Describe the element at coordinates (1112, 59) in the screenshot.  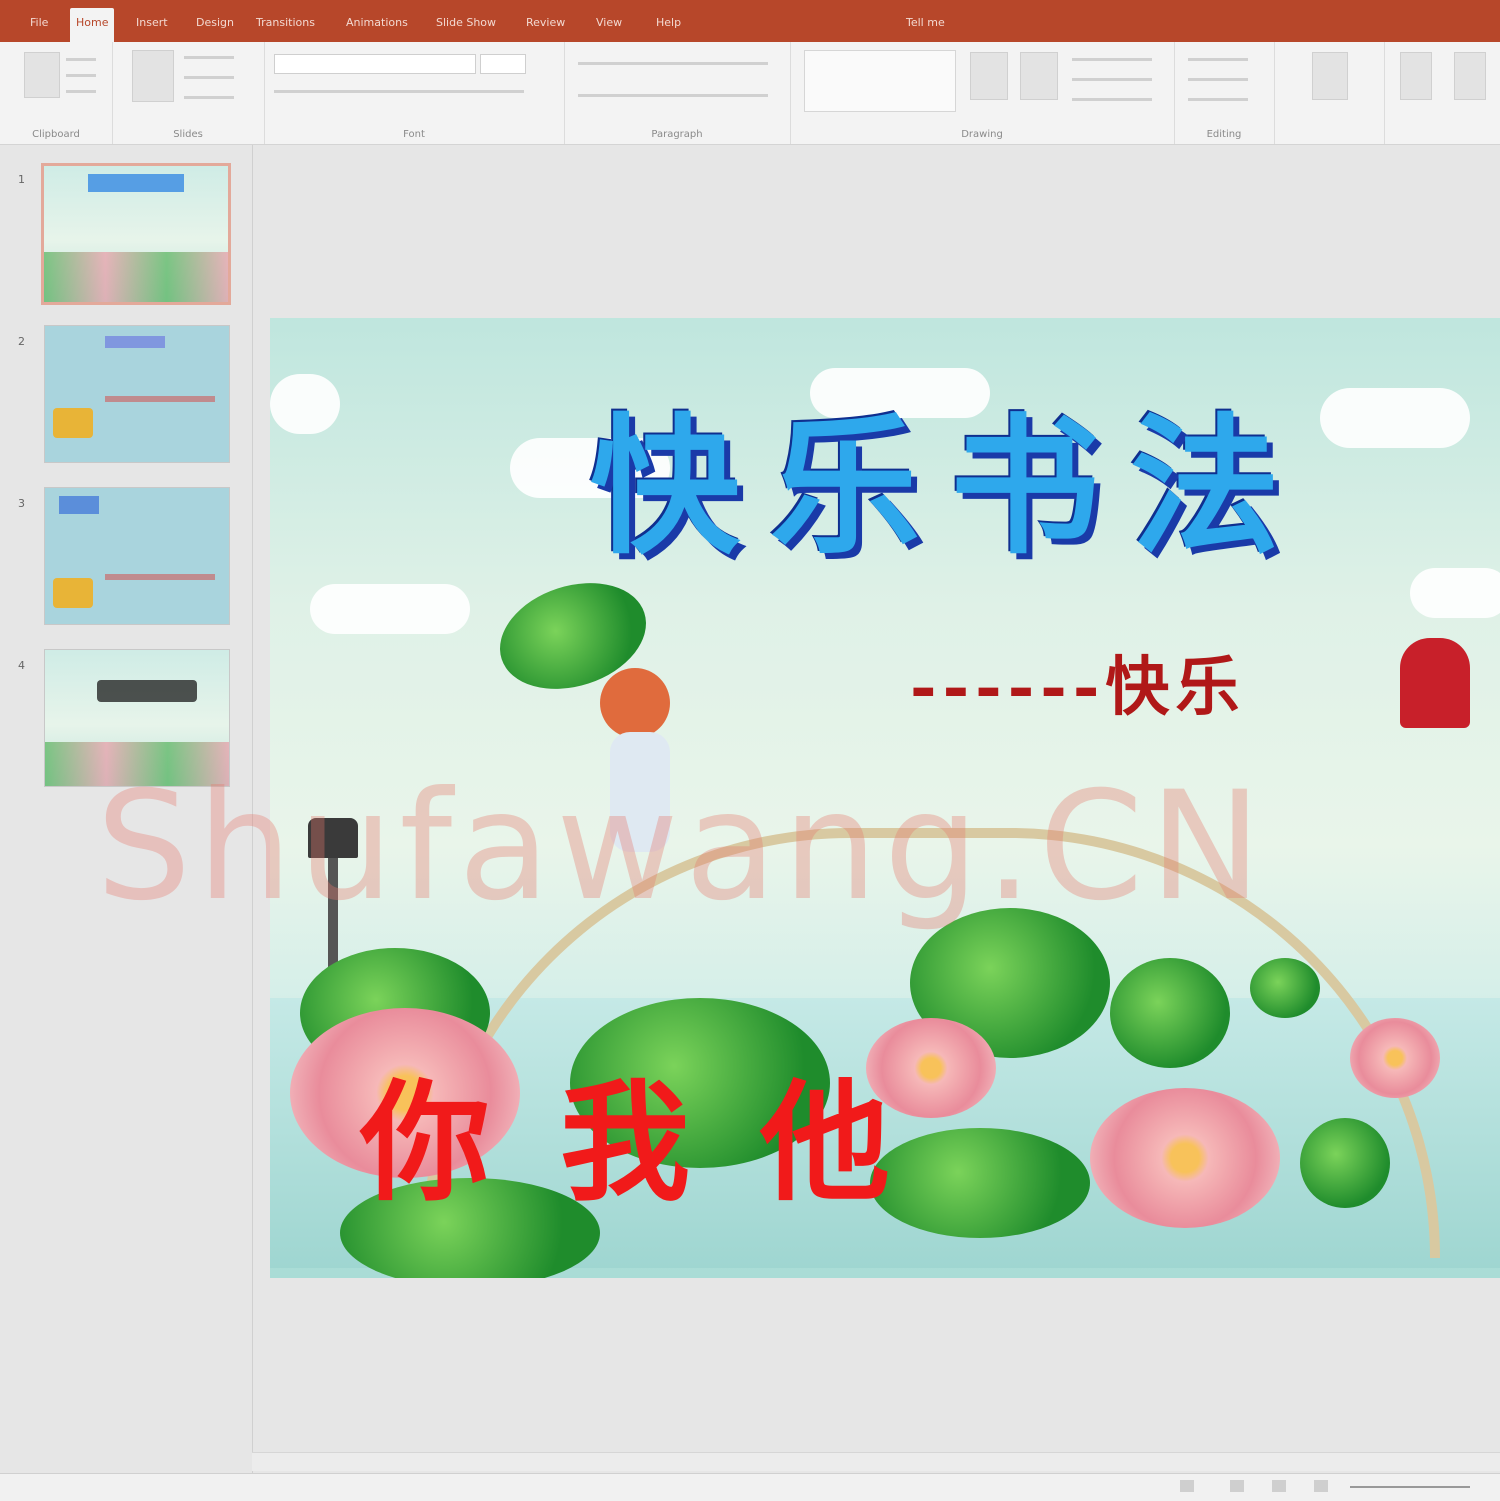
I see `shape-fill-button` at that location.